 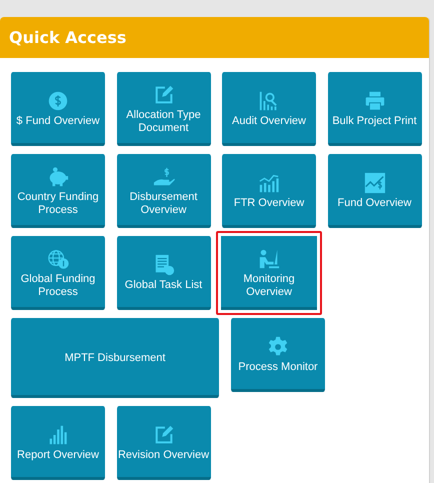 What do you see at coordinates (164, 109) in the screenshot?
I see `quick-access-tile: Allocation Type Document` at bounding box center [164, 109].